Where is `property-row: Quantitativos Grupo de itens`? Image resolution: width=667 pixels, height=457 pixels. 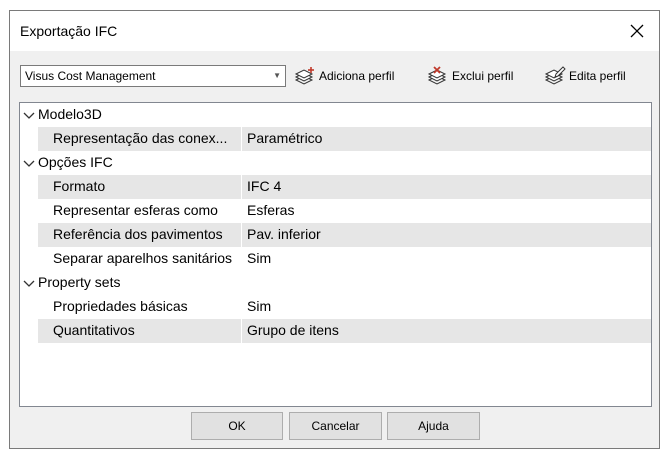
property-row: Quantitativos Grupo de itens is located at coordinates (335, 331).